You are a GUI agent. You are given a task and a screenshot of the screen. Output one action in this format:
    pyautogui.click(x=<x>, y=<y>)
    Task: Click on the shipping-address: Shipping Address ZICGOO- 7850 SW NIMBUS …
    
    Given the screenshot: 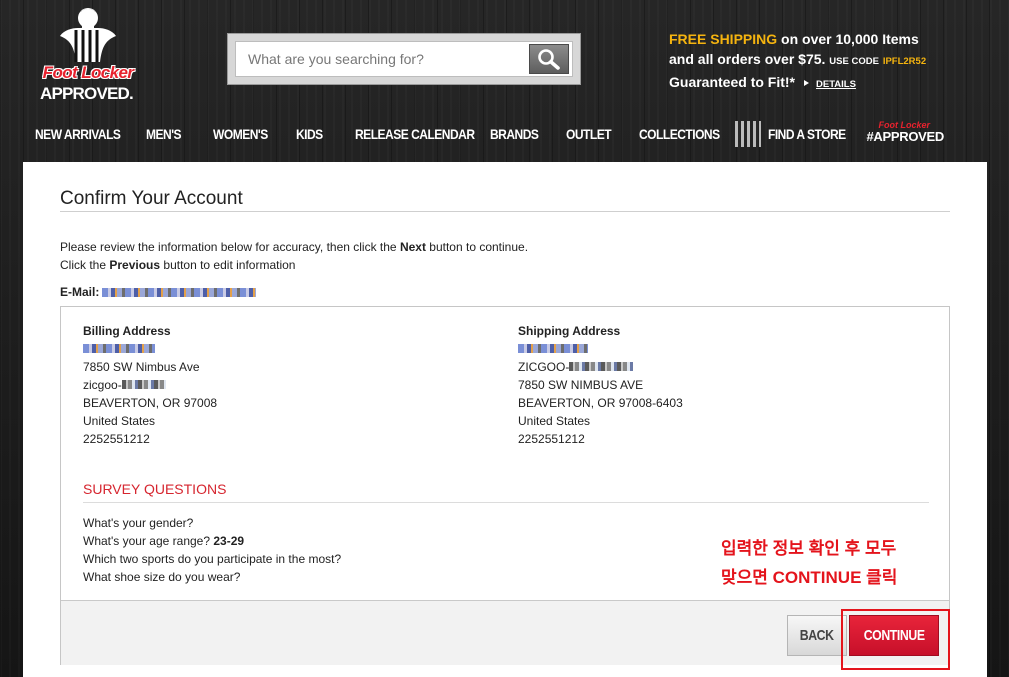 What is the action you would take?
    pyautogui.click(x=600, y=385)
    